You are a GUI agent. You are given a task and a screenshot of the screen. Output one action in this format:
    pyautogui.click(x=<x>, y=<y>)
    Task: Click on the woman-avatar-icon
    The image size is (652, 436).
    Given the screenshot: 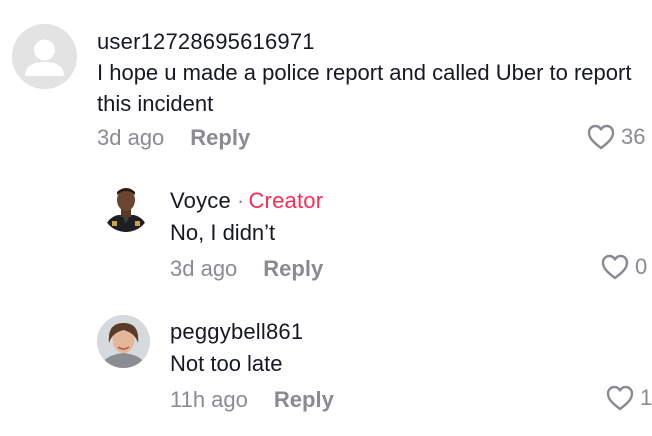 What is the action you would take?
    pyautogui.click(x=123, y=341)
    